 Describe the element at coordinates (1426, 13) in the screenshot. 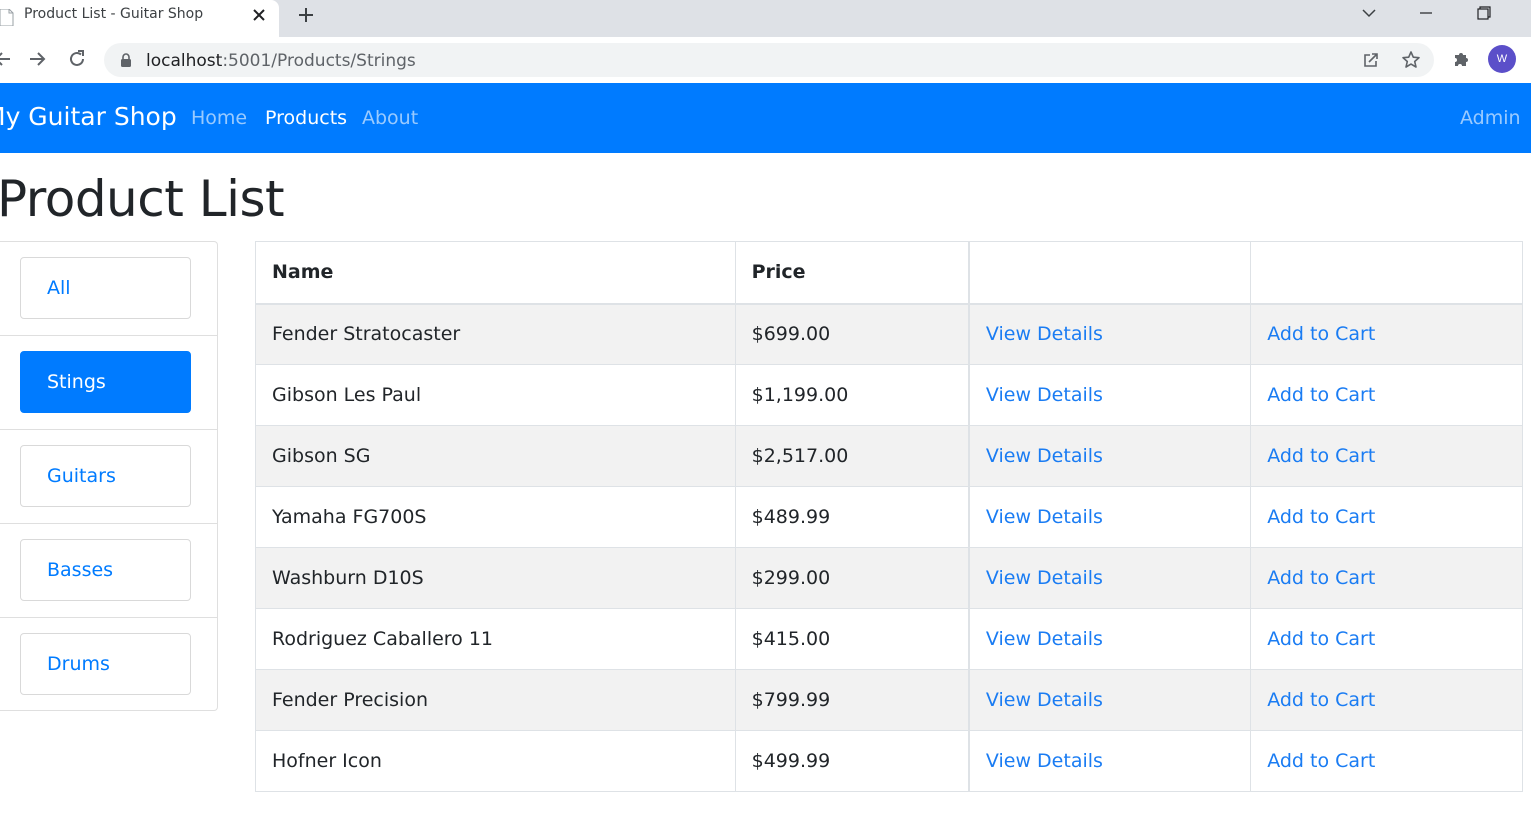

I see `minimize-icon` at that location.